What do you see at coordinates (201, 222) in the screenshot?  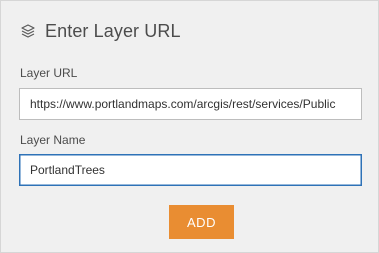 I see `add-button: ADD` at bounding box center [201, 222].